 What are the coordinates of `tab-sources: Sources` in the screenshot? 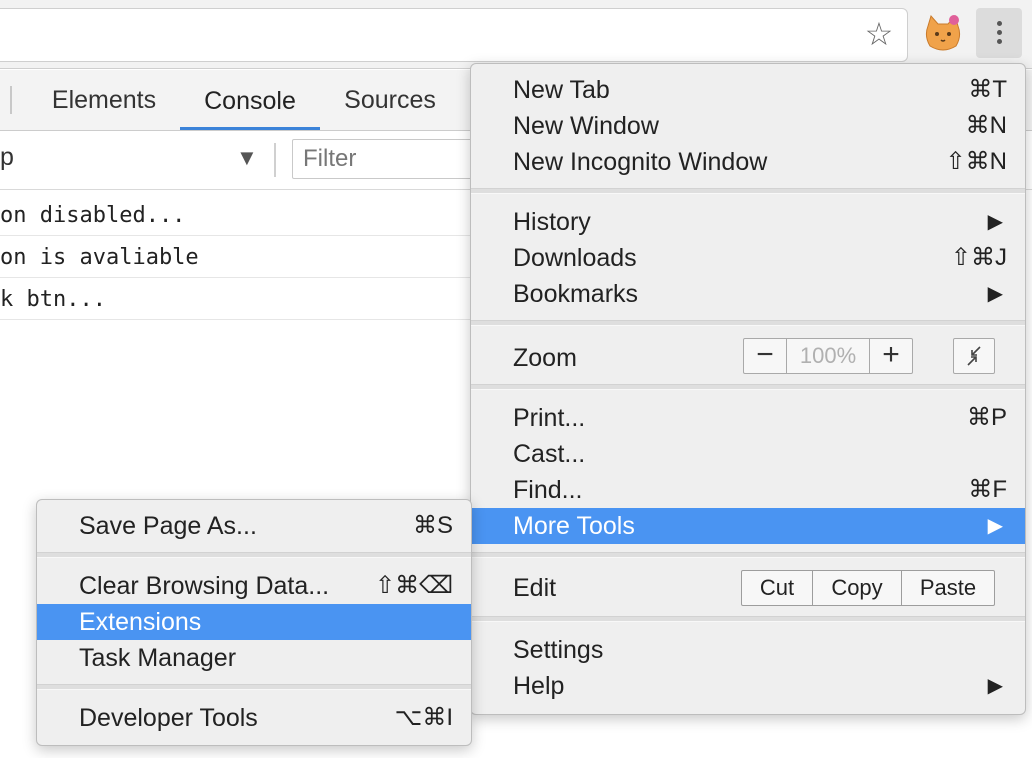 It's located at (390, 100).